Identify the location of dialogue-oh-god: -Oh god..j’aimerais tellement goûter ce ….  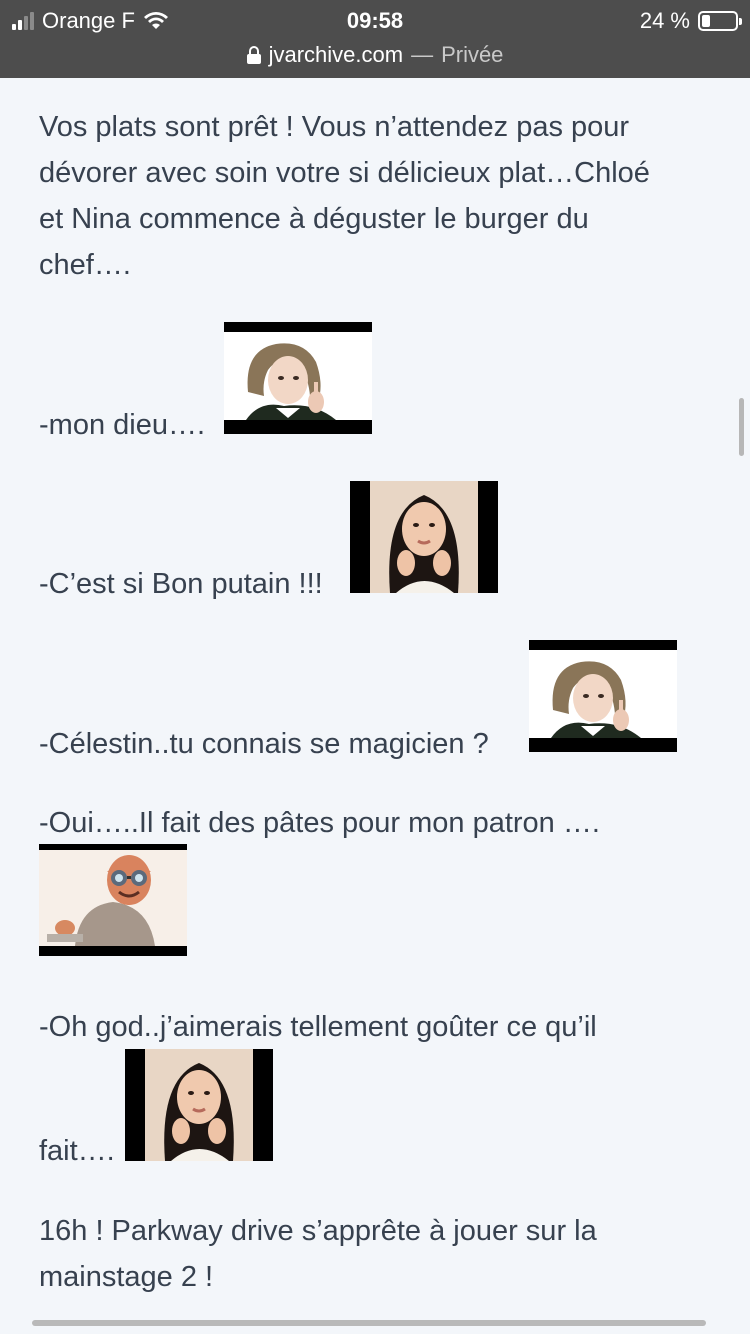
(318, 1027).